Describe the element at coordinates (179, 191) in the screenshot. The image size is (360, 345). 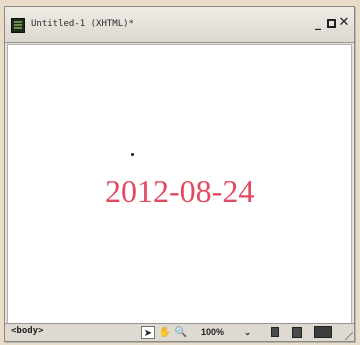
I see `document-date-text: 2012-08-24` at that location.